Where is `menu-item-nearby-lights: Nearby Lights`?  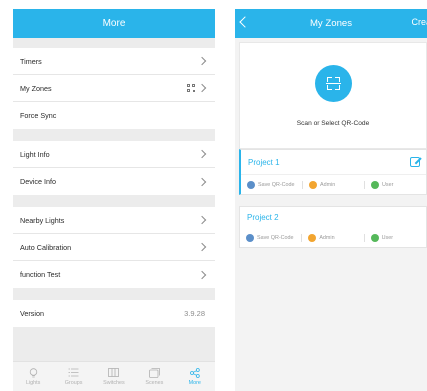 menu-item-nearby-lights: Nearby Lights is located at coordinates (114, 220).